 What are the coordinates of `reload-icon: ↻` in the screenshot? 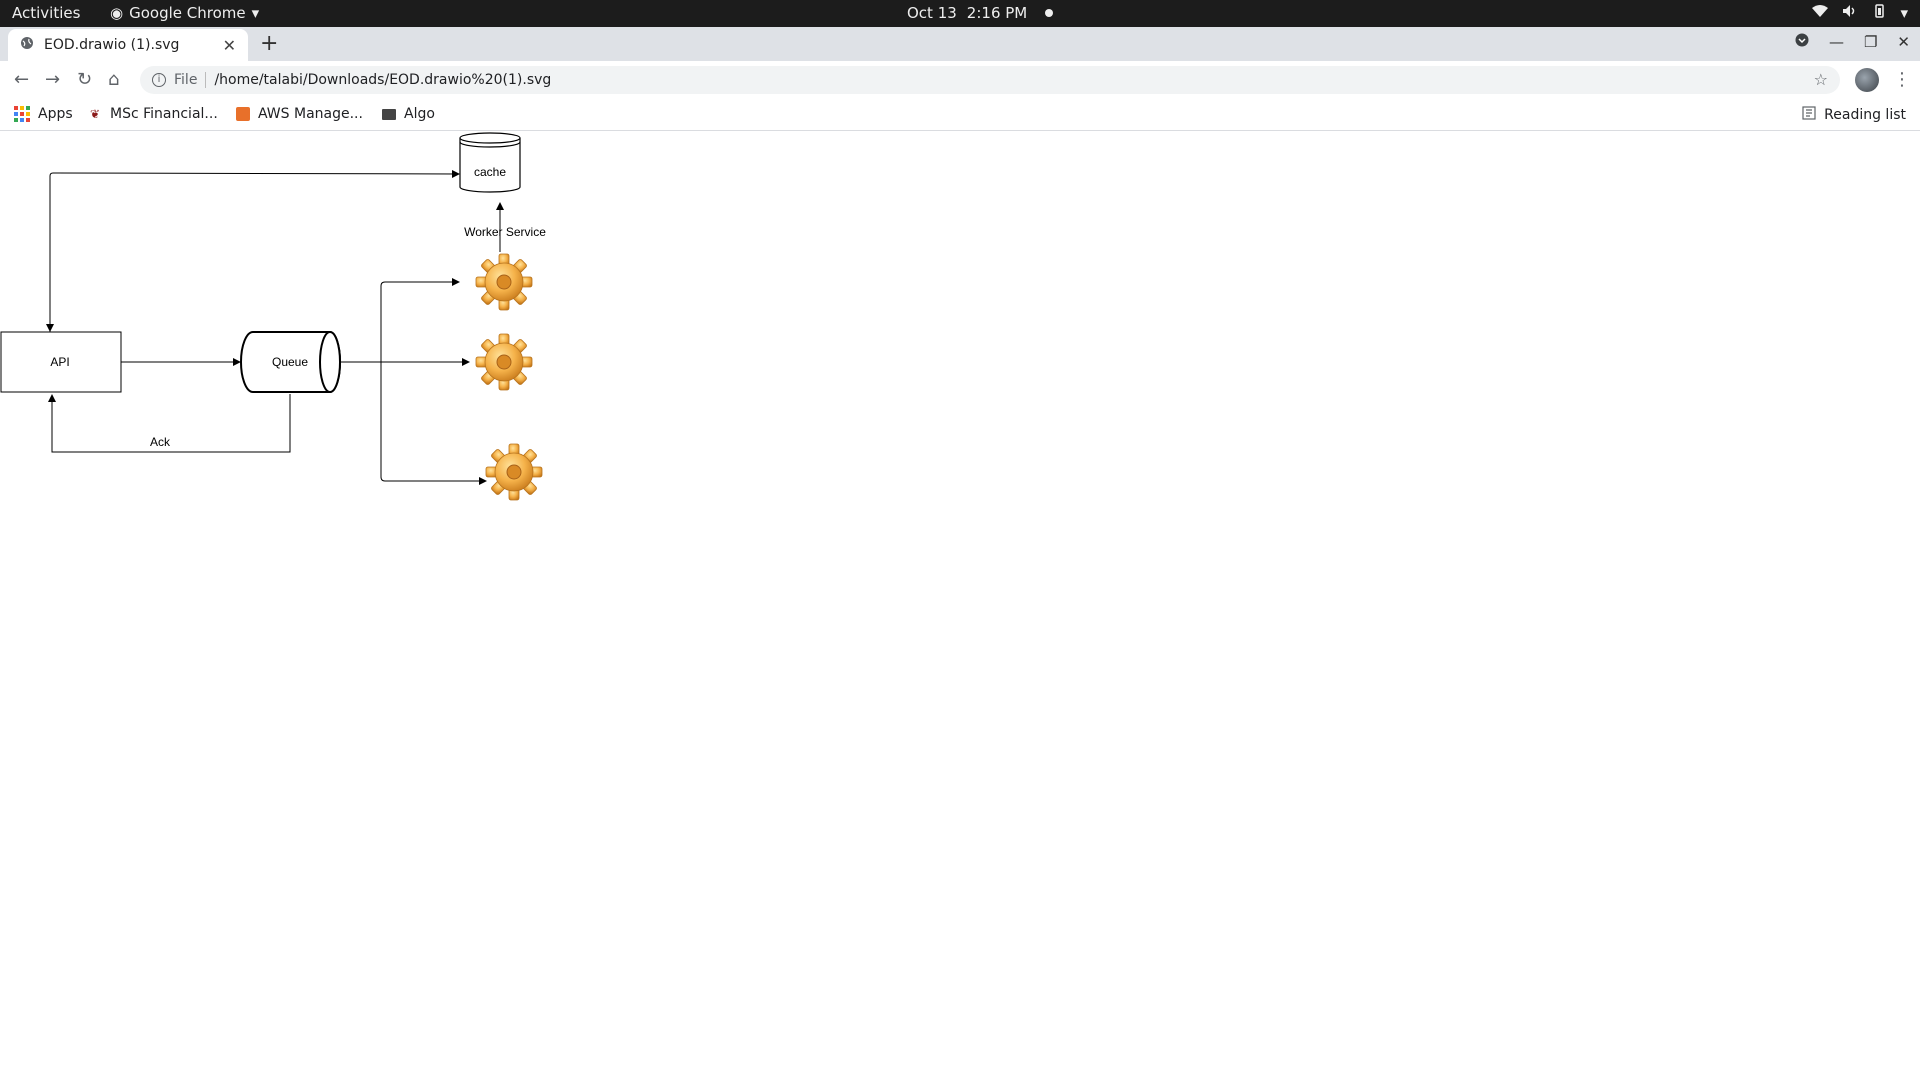 It's located at (84, 79).